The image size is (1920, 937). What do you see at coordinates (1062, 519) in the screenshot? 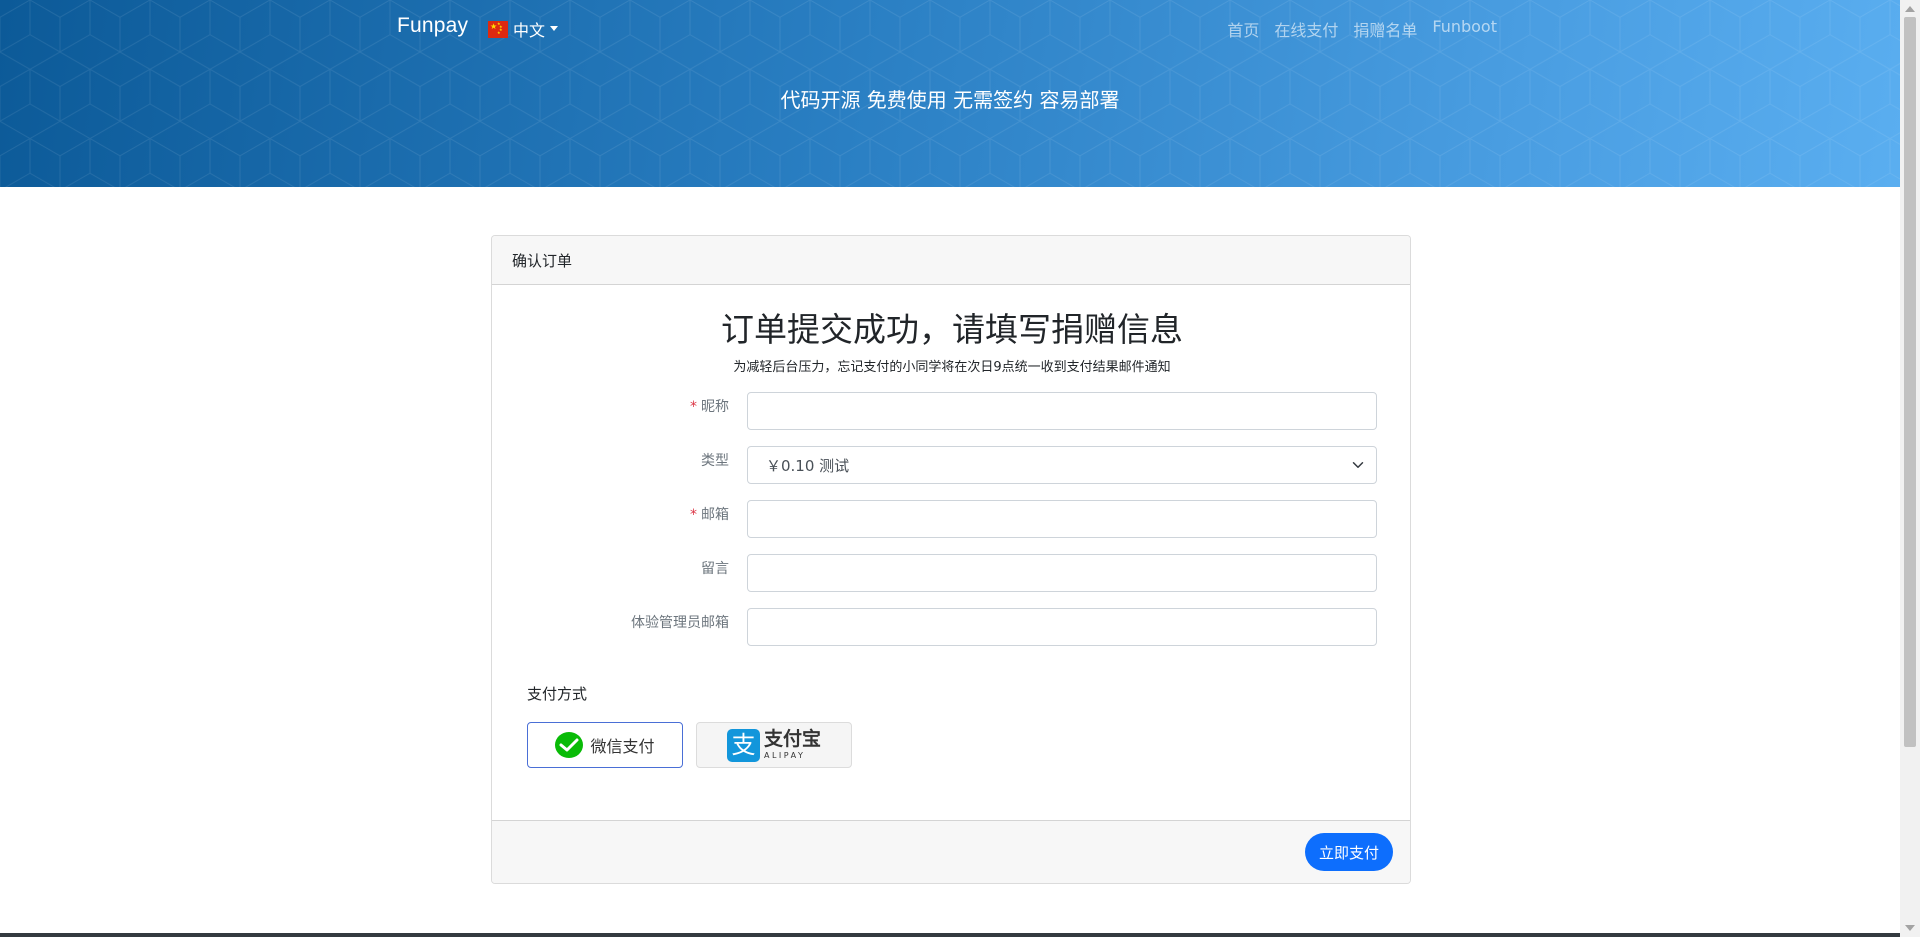
I see `email-input` at bounding box center [1062, 519].